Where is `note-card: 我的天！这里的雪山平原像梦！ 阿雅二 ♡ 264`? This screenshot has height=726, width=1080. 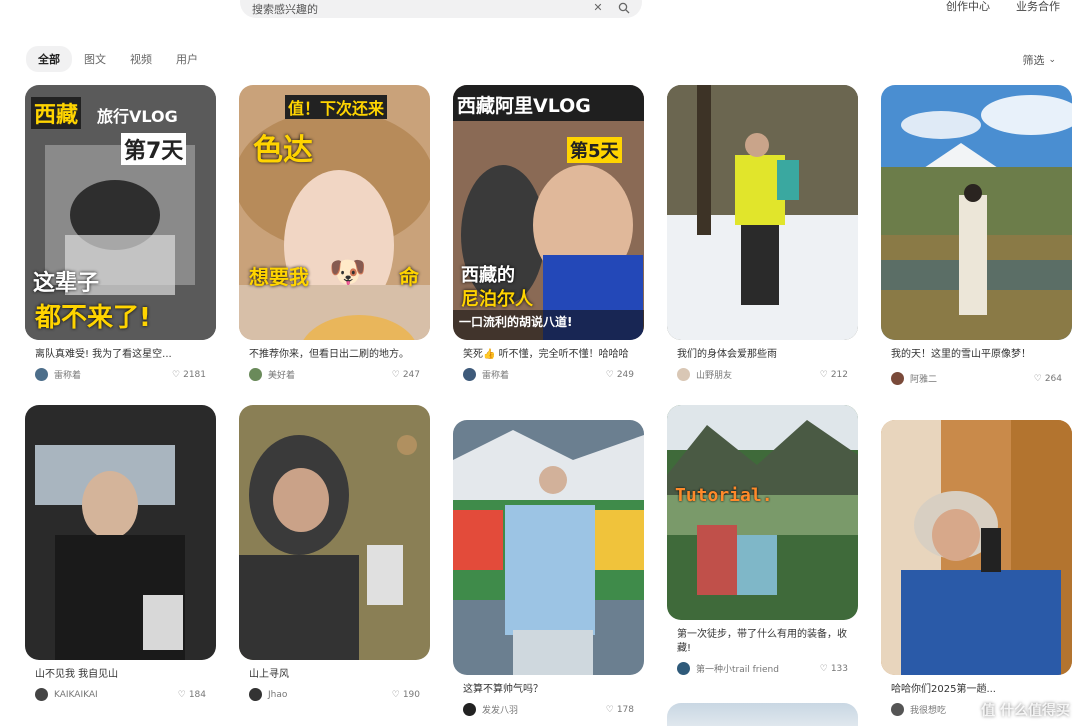 note-card: 我的天！这里的雪山平原像梦！ 阿雅二 ♡ 264 is located at coordinates (976, 235).